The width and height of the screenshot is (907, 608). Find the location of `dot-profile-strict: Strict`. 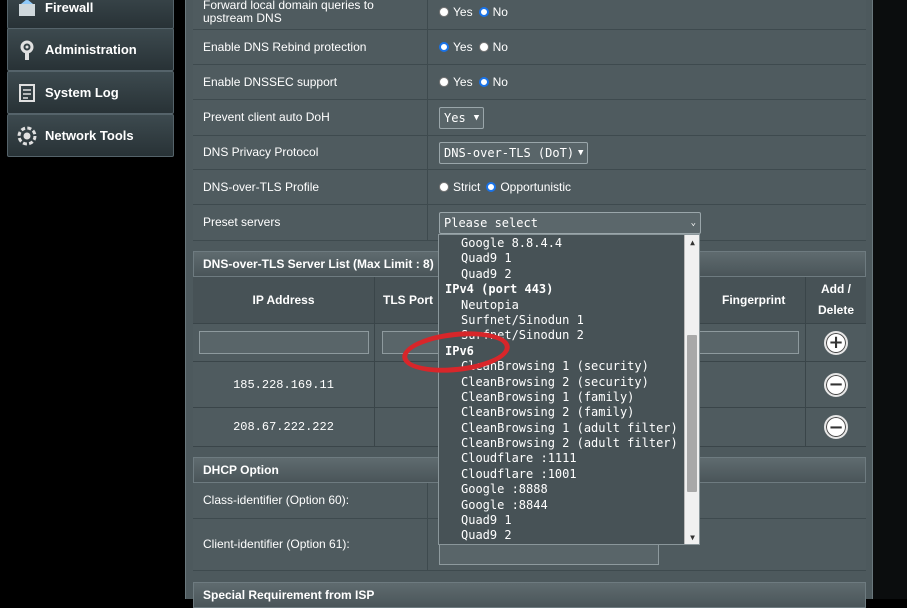

dot-profile-strict: Strict is located at coordinates (459, 187).